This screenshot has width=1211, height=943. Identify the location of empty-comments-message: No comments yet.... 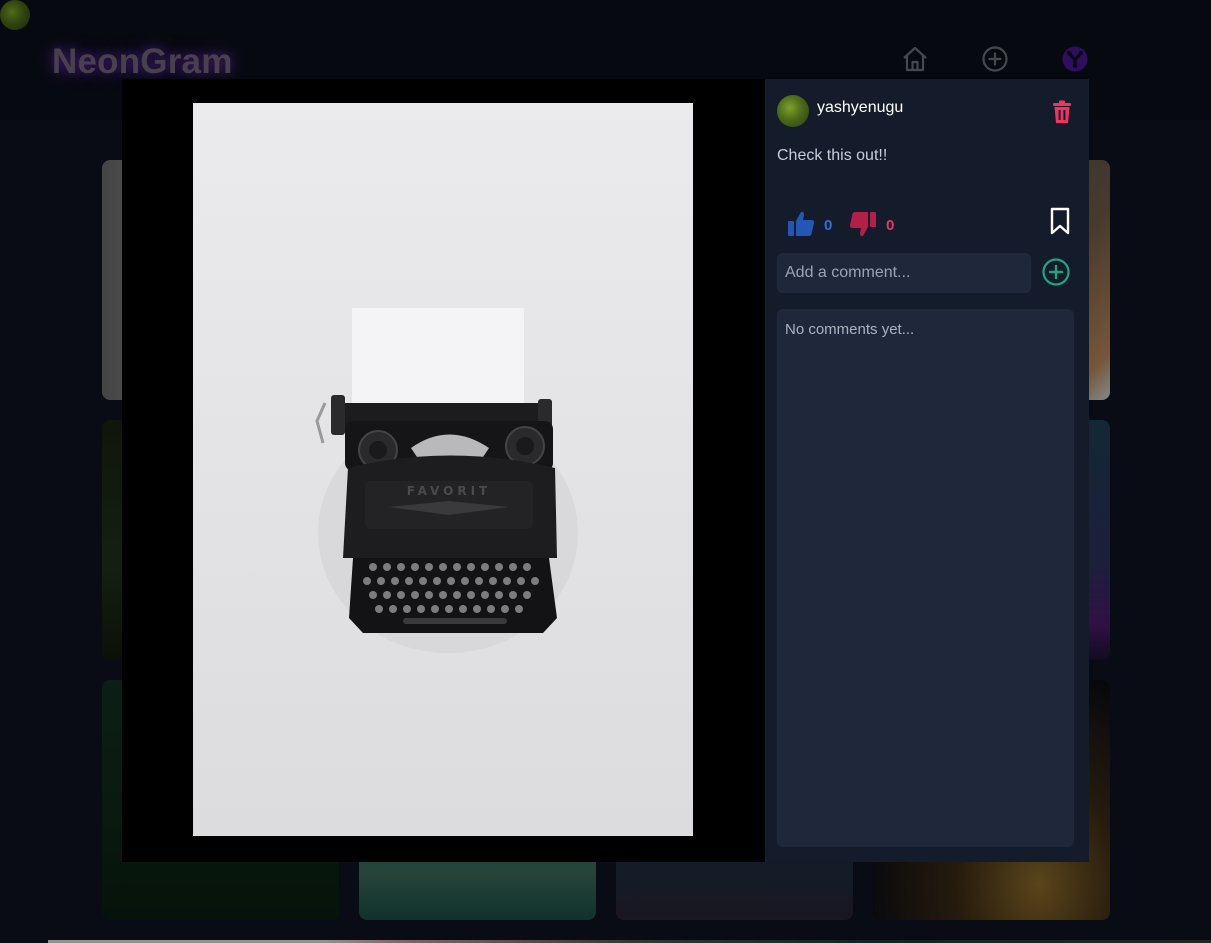
(850, 329).